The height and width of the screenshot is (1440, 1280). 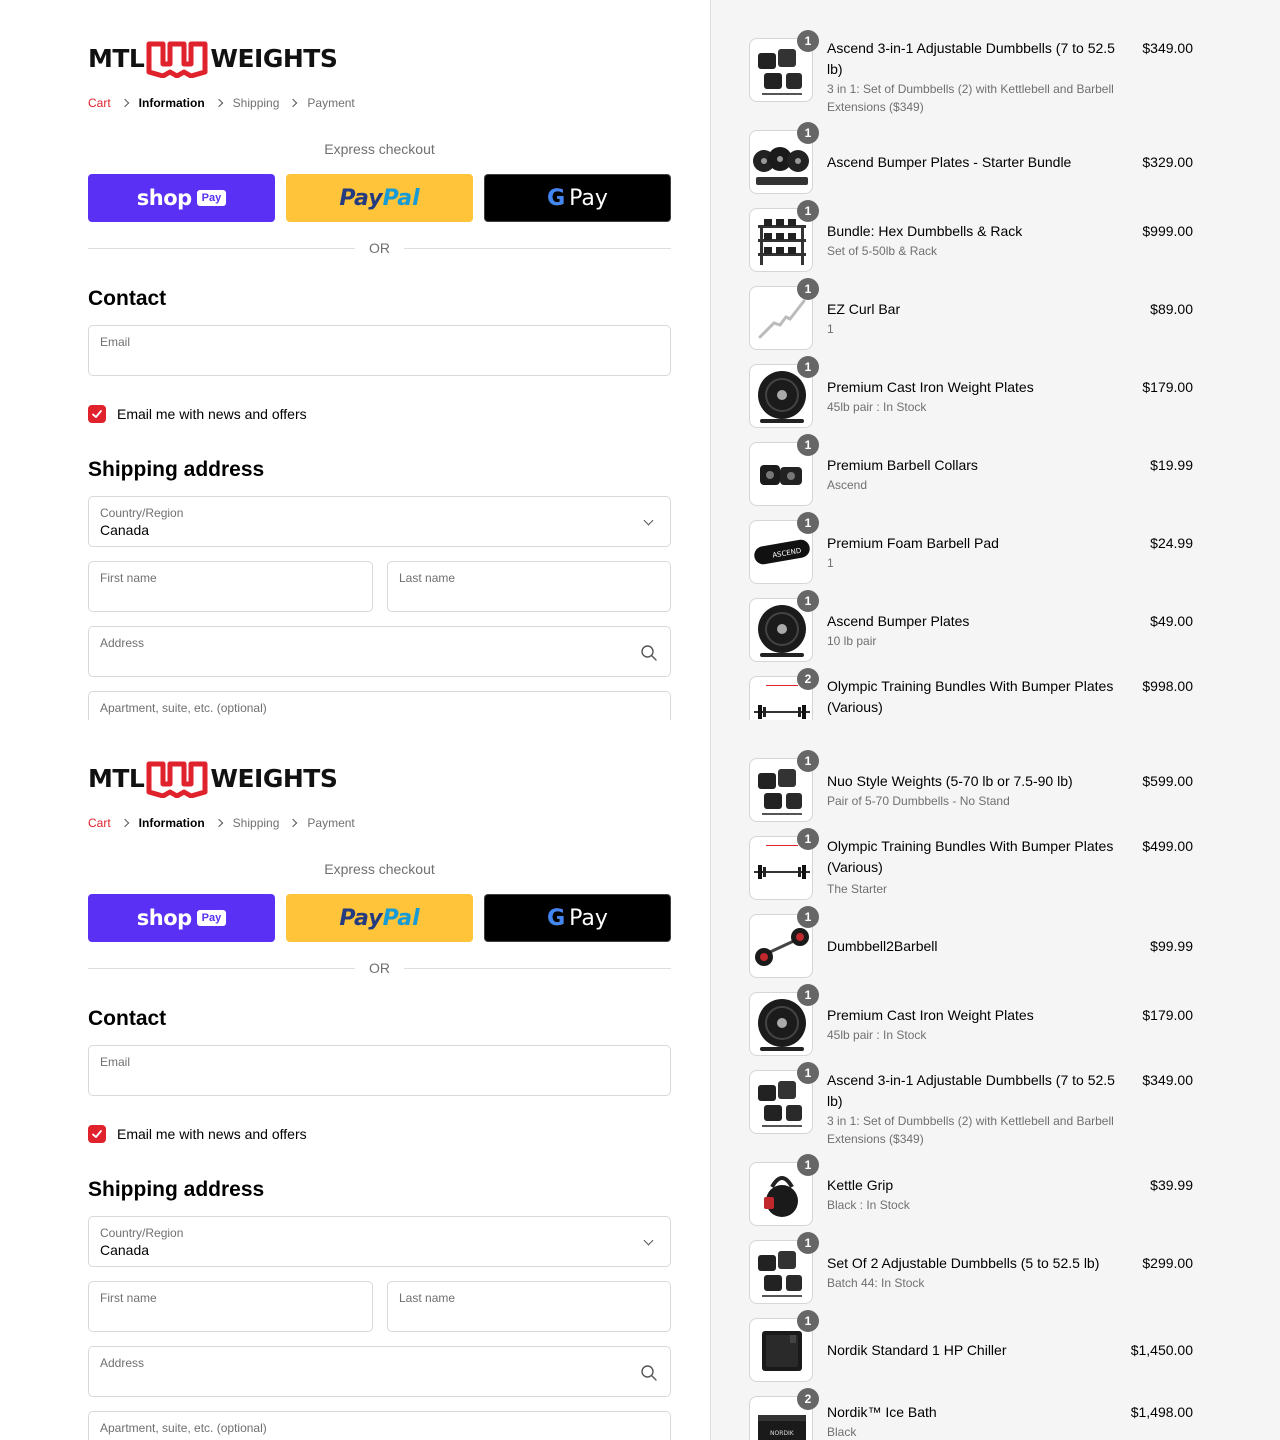 What do you see at coordinates (1171, 543) in the screenshot?
I see `item-price: $24.99` at bounding box center [1171, 543].